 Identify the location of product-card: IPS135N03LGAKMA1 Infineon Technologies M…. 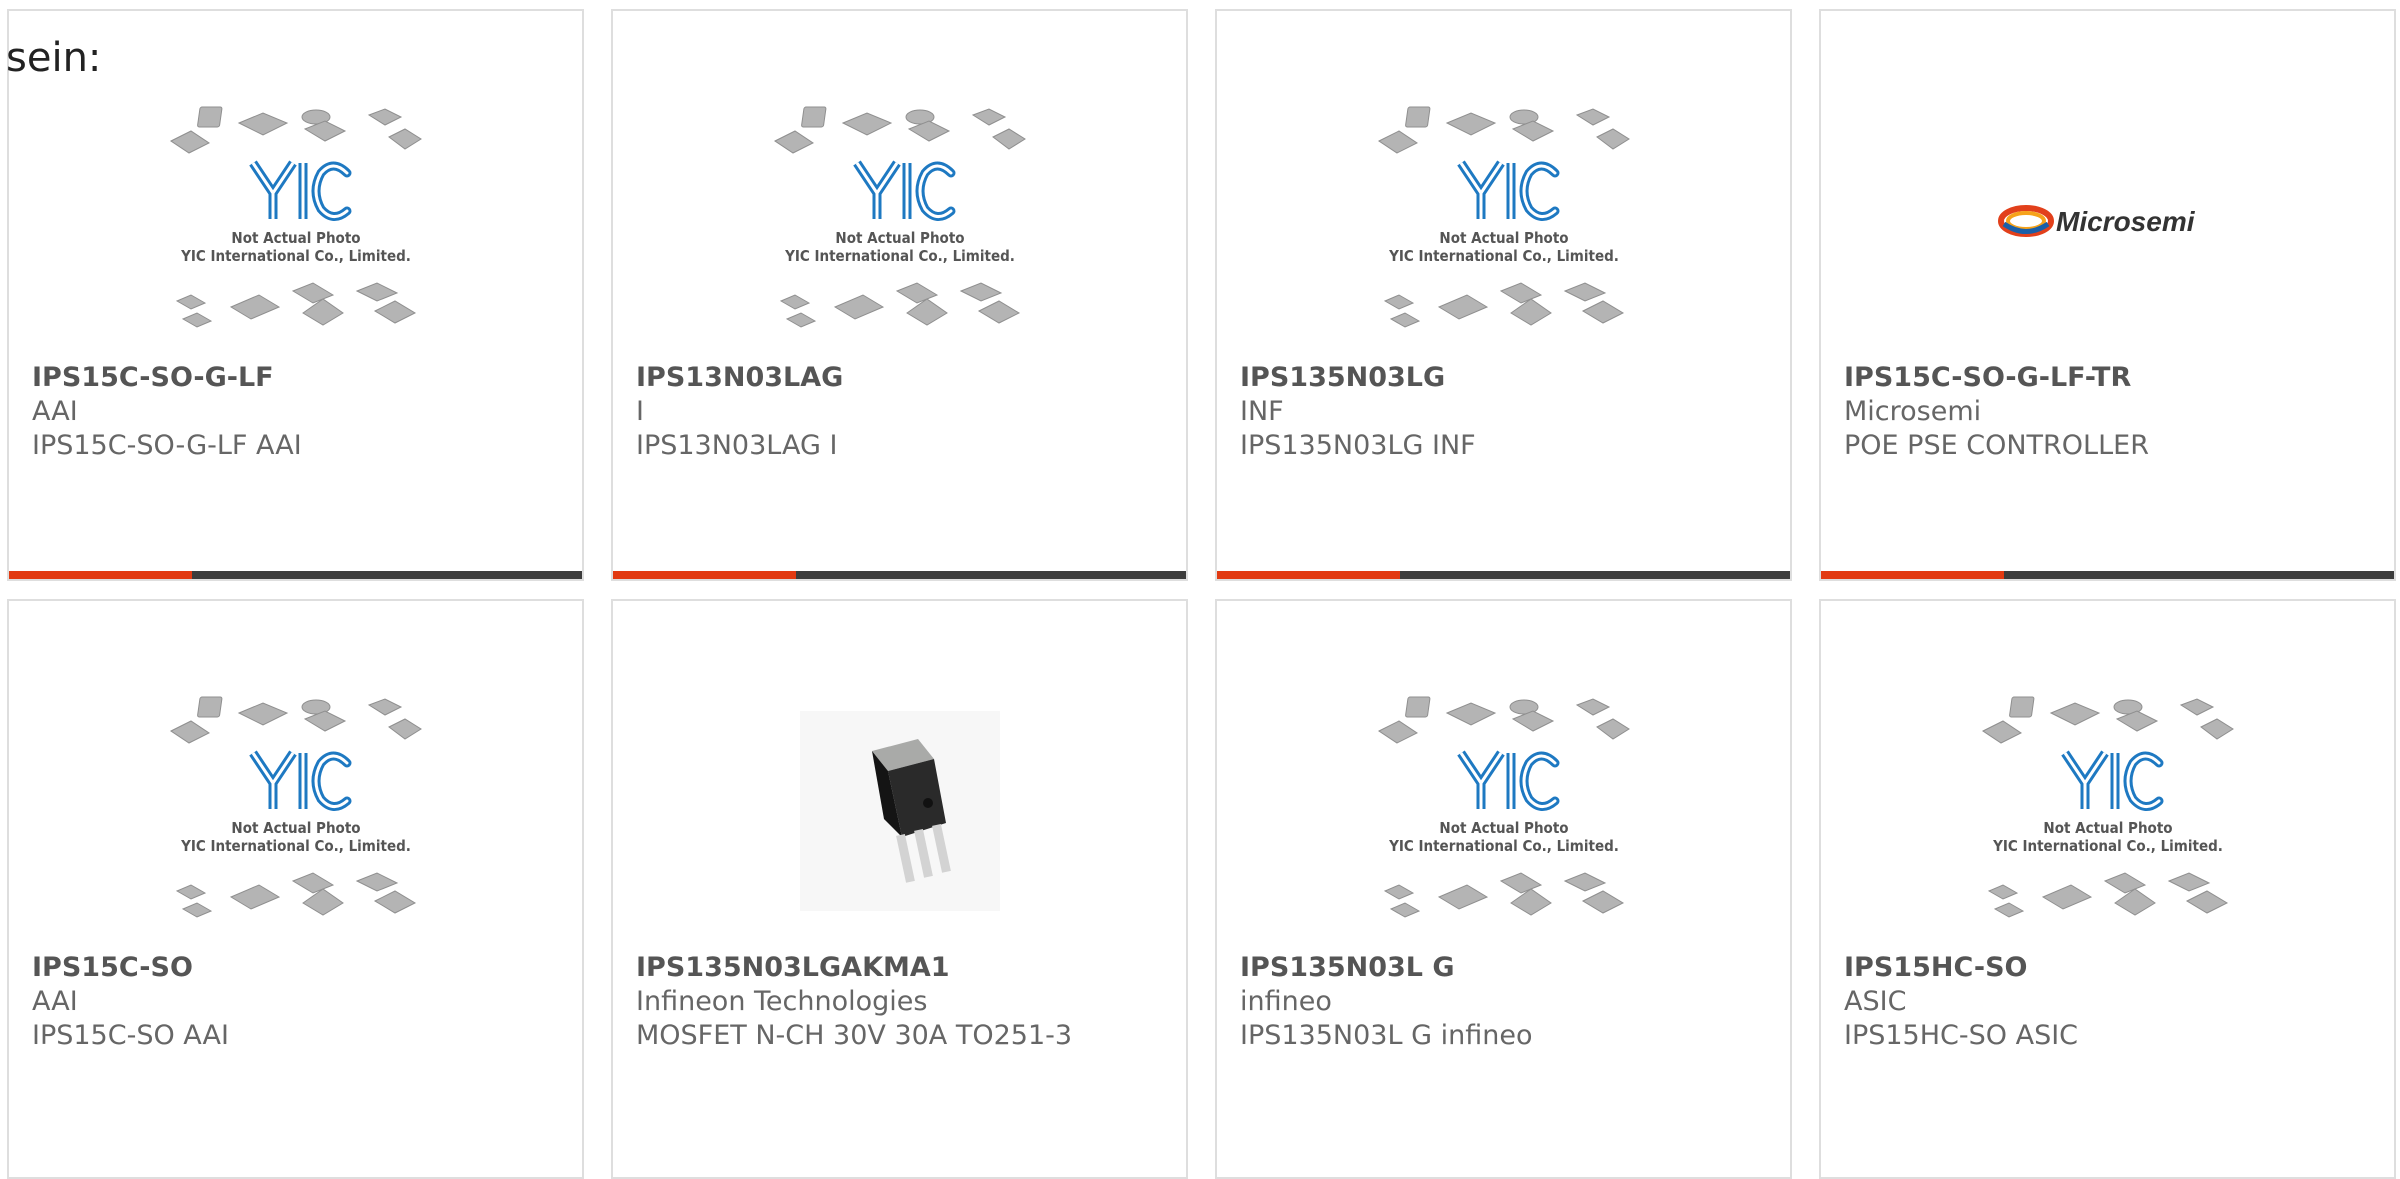
(899, 889).